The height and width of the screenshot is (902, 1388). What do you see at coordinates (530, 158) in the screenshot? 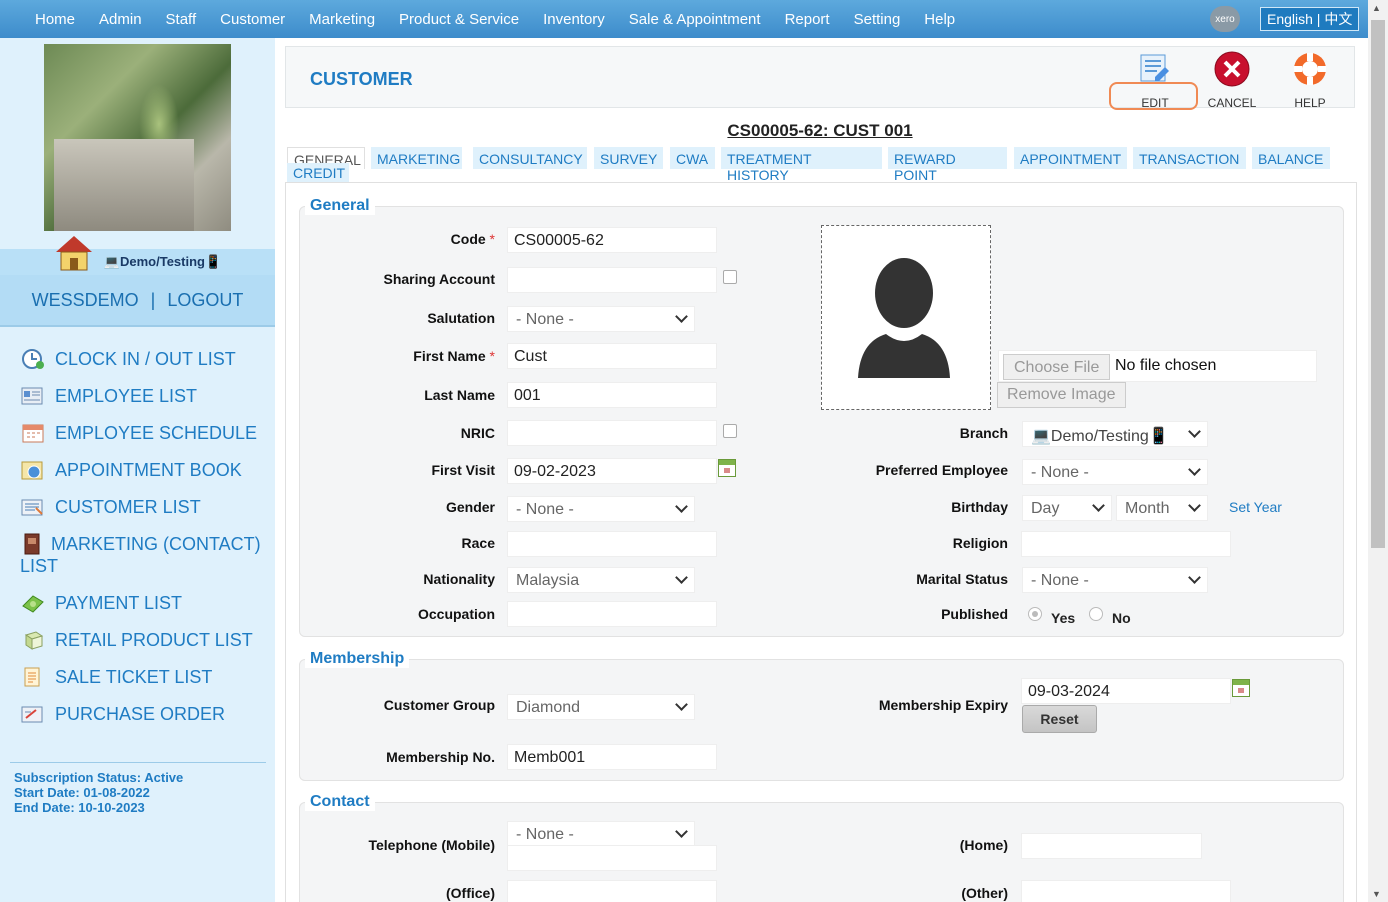
I see `tab-consultancy: CONSULTANCY` at bounding box center [530, 158].